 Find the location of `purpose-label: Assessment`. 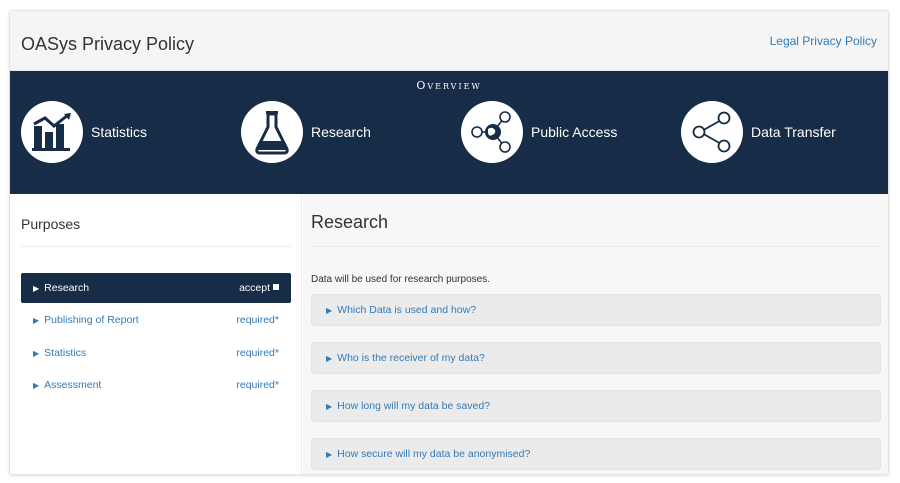

purpose-label: Assessment is located at coordinates (73, 385).